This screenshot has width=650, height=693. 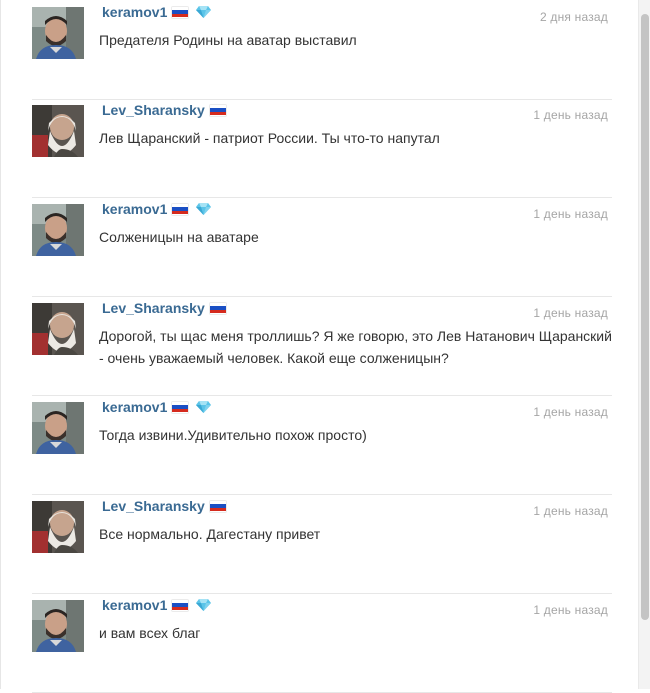 I want to click on comment-text: Предателя Родины на аватар выставил, so click(x=228, y=40).